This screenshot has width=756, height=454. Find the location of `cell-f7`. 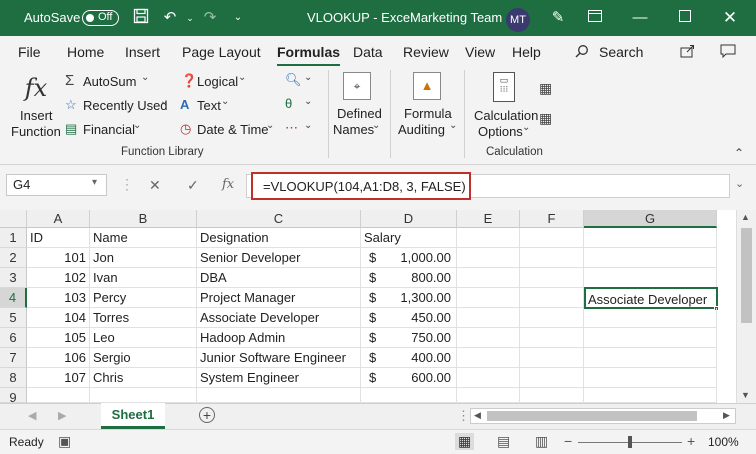

cell-f7 is located at coordinates (552, 358).